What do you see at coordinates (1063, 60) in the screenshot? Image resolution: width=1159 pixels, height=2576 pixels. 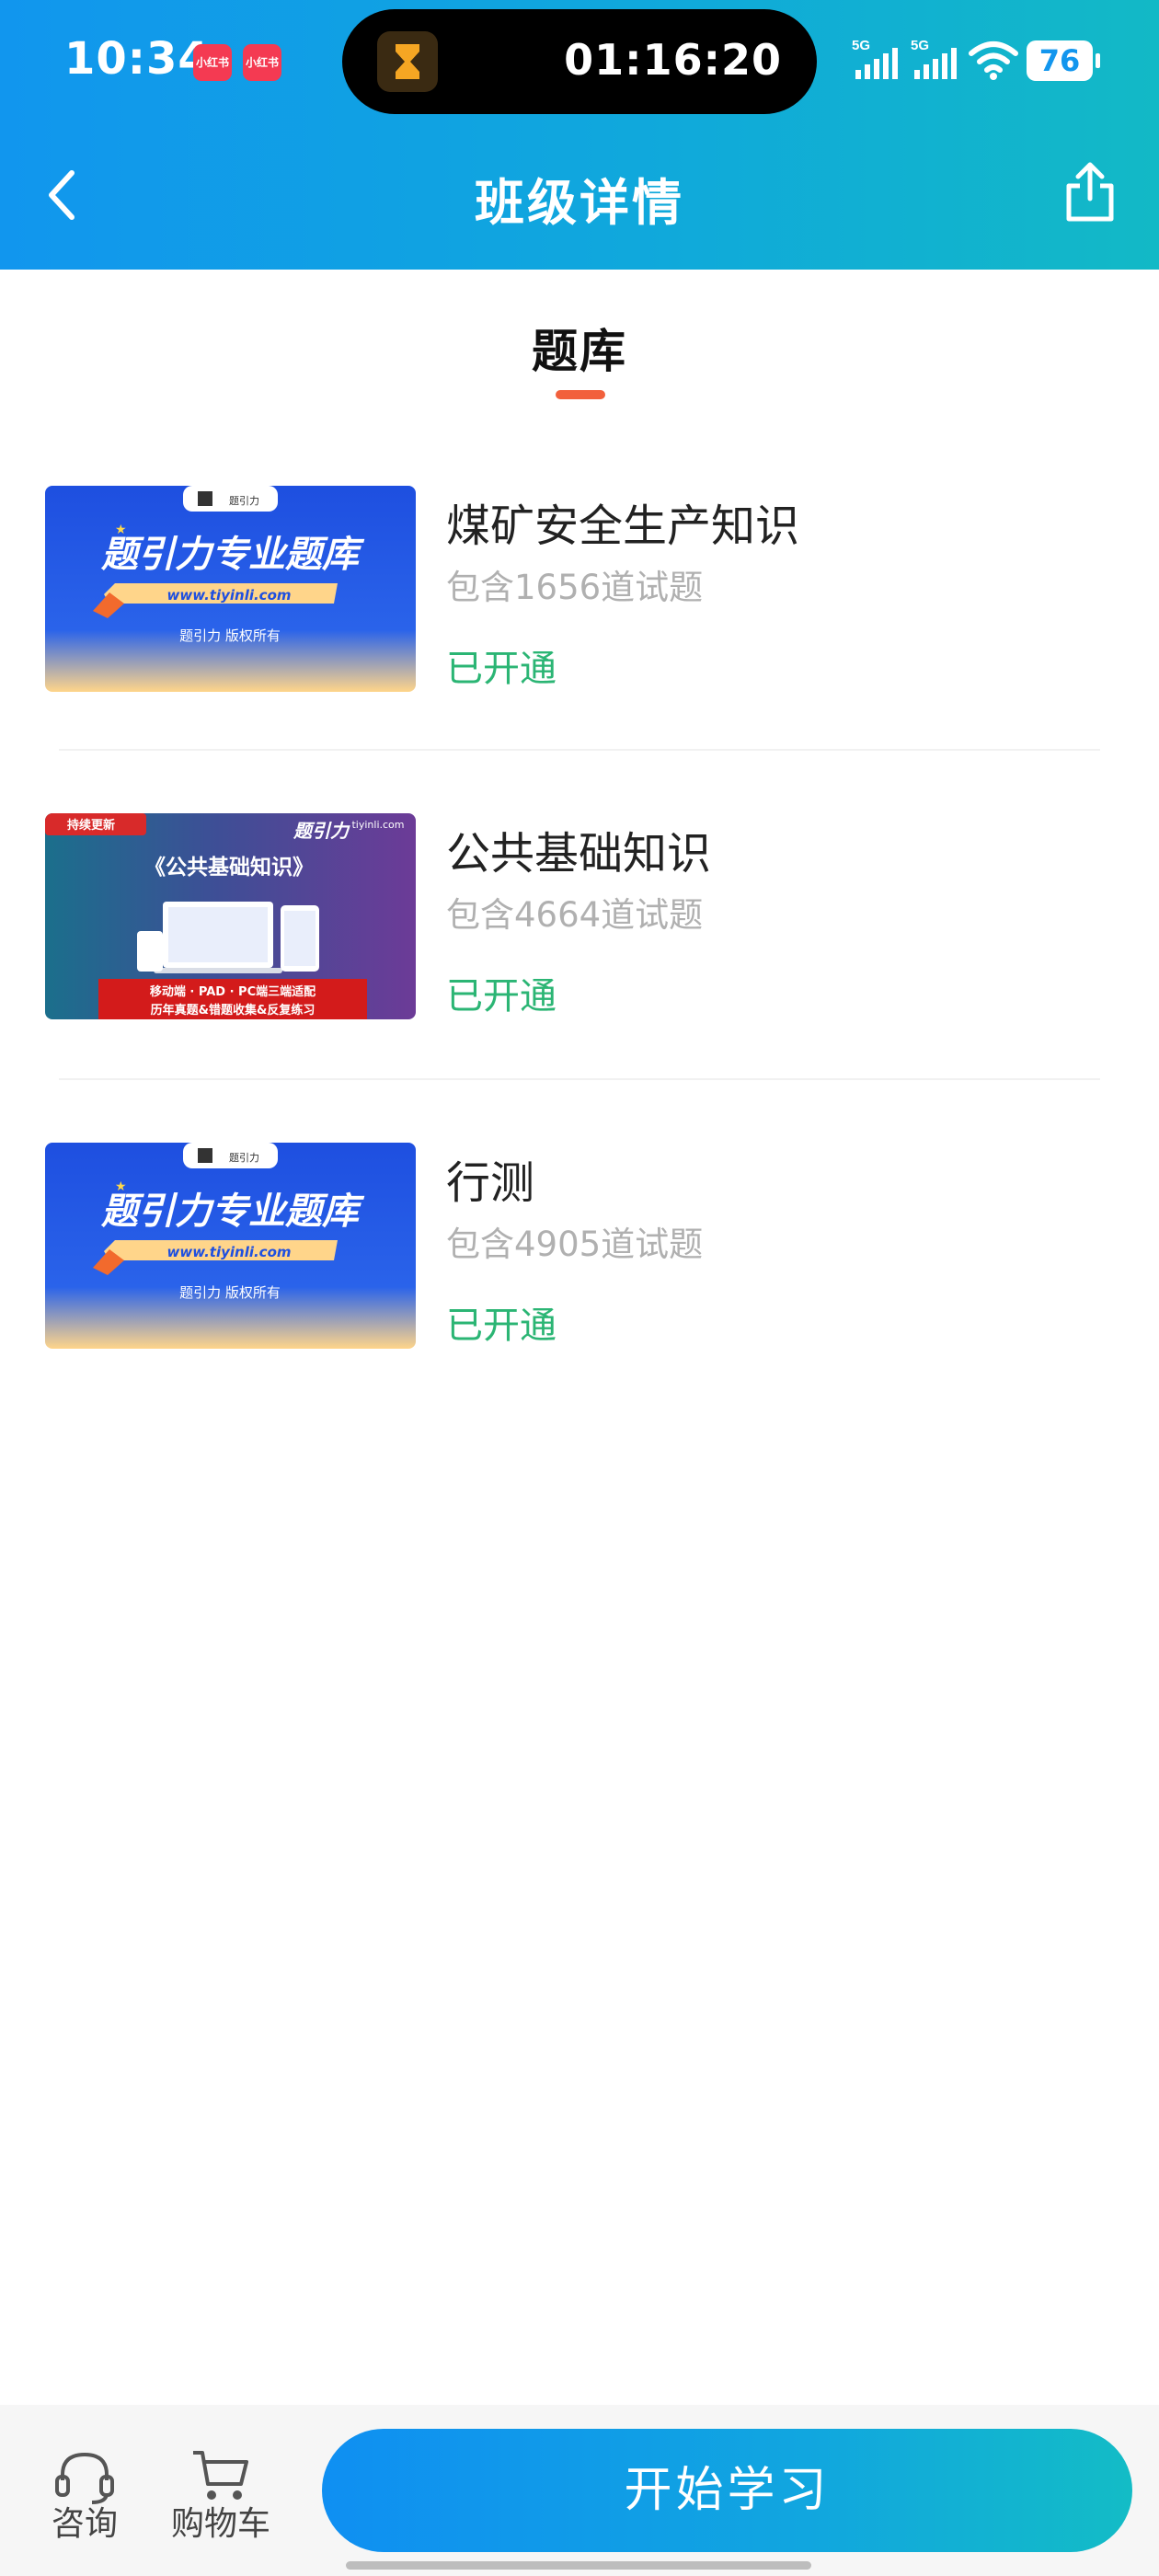 I see `battery-icon: 76` at bounding box center [1063, 60].